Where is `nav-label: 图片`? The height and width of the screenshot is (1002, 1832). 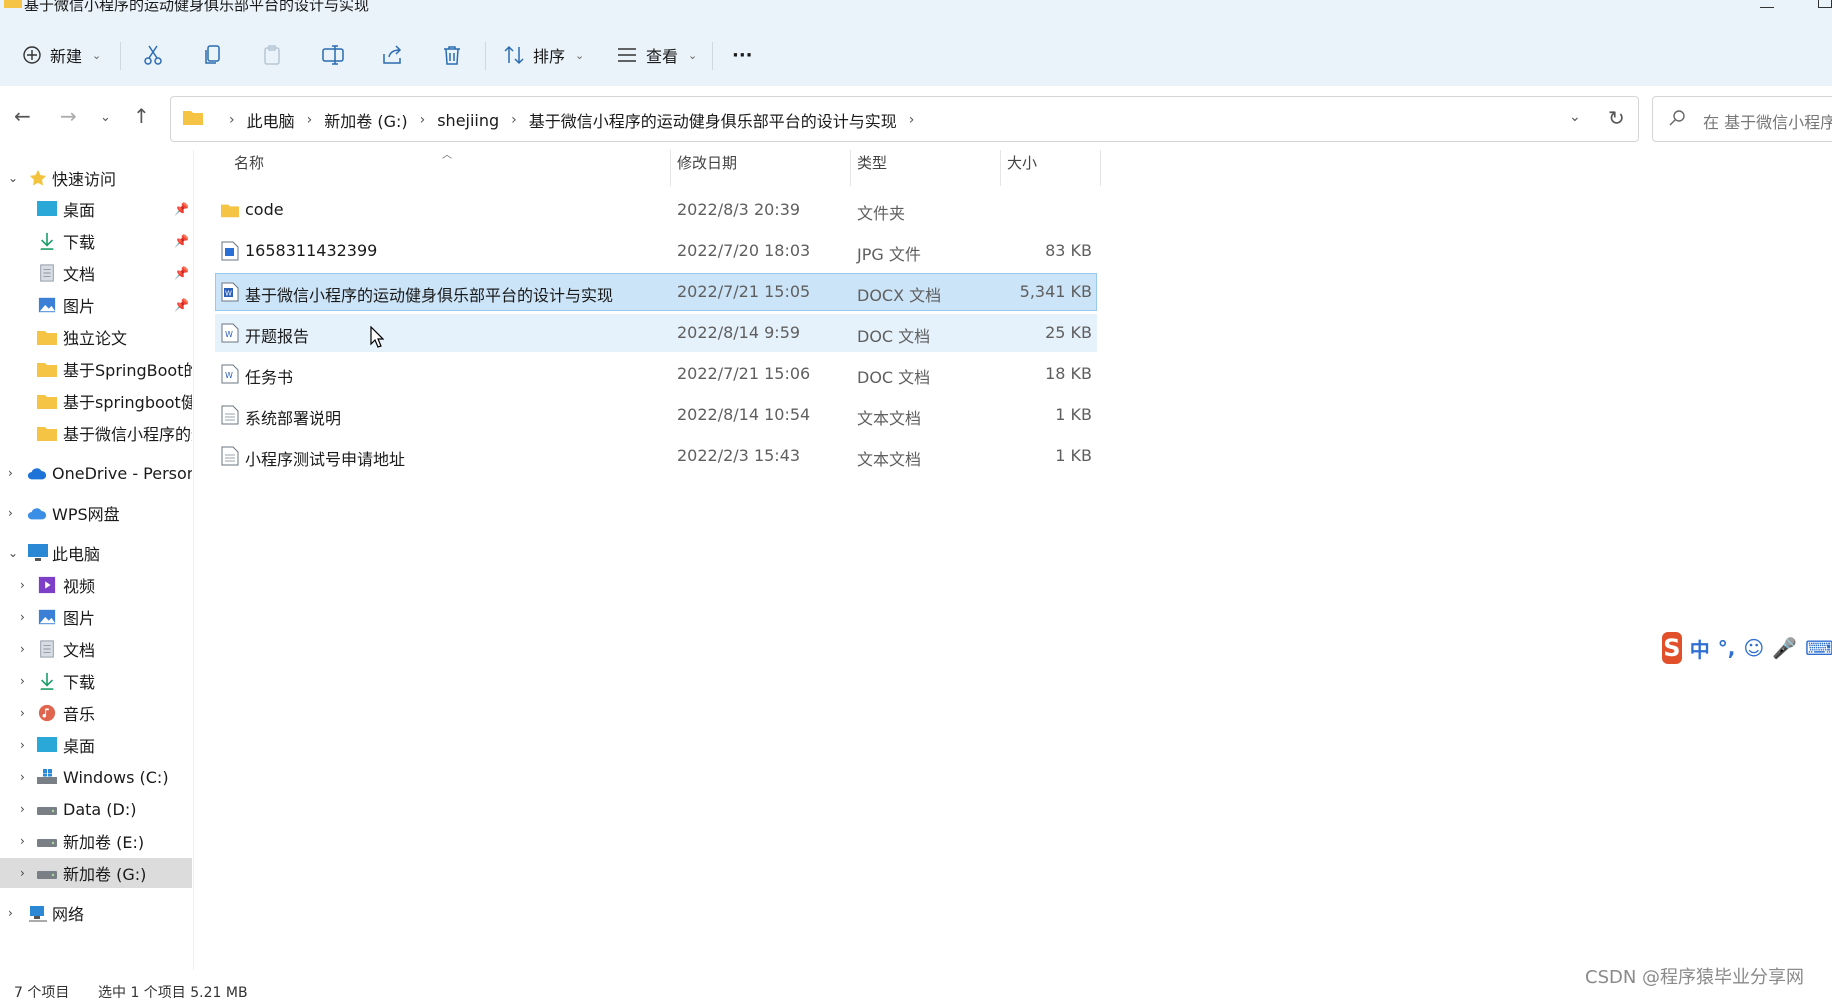 nav-label: 图片 is located at coordinates (79, 306).